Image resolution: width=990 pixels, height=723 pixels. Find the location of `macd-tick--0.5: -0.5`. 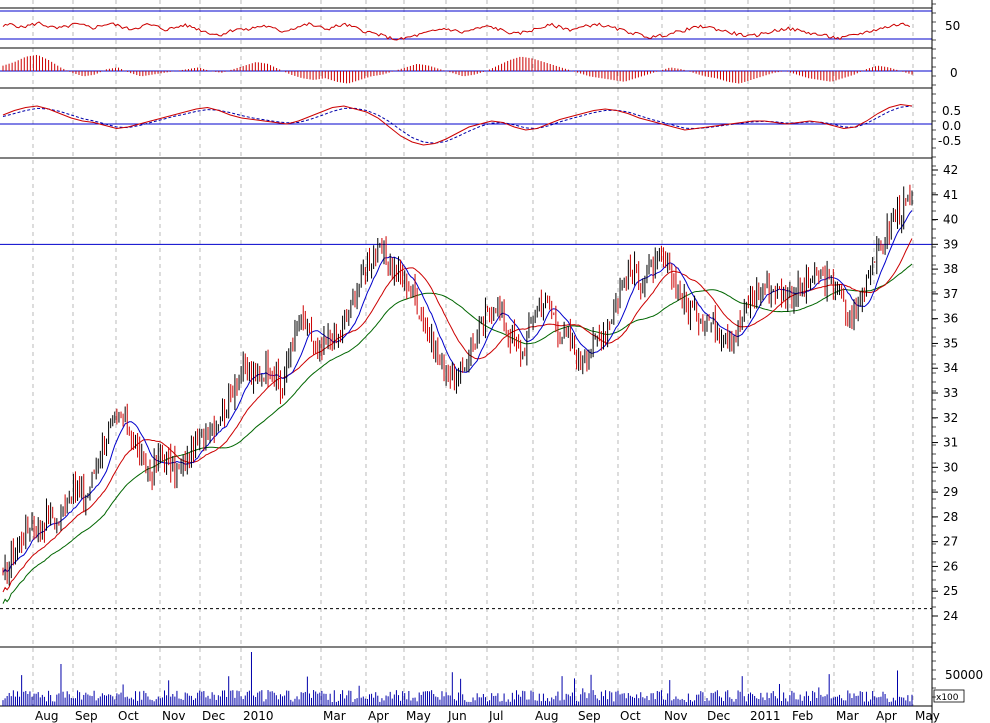

macd-tick--0.5: -0.5 is located at coordinates (949, 141).